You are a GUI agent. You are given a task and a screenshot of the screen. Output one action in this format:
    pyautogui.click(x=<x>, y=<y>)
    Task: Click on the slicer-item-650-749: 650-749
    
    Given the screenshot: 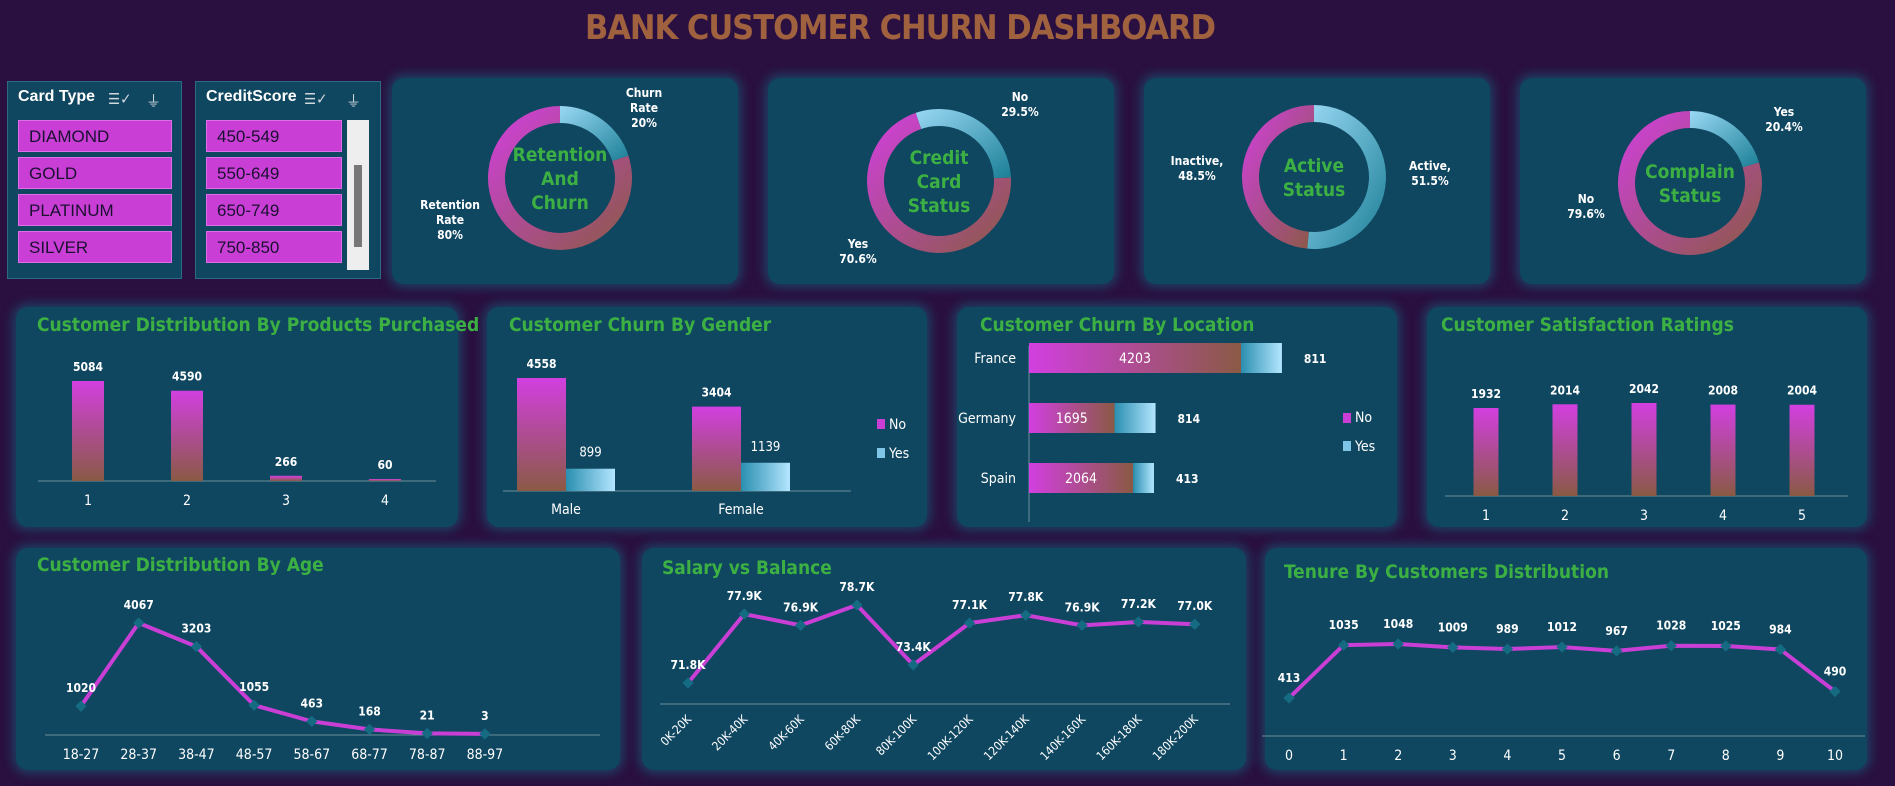 What is the action you would take?
    pyautogui.click(x=274, y=210)
    